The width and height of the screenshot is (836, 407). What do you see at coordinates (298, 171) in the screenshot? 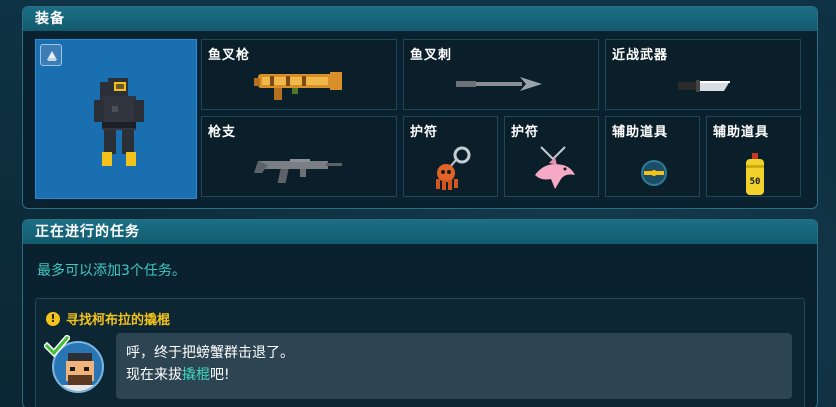
I see `rifle-icon` at bounding box center [298, 171].